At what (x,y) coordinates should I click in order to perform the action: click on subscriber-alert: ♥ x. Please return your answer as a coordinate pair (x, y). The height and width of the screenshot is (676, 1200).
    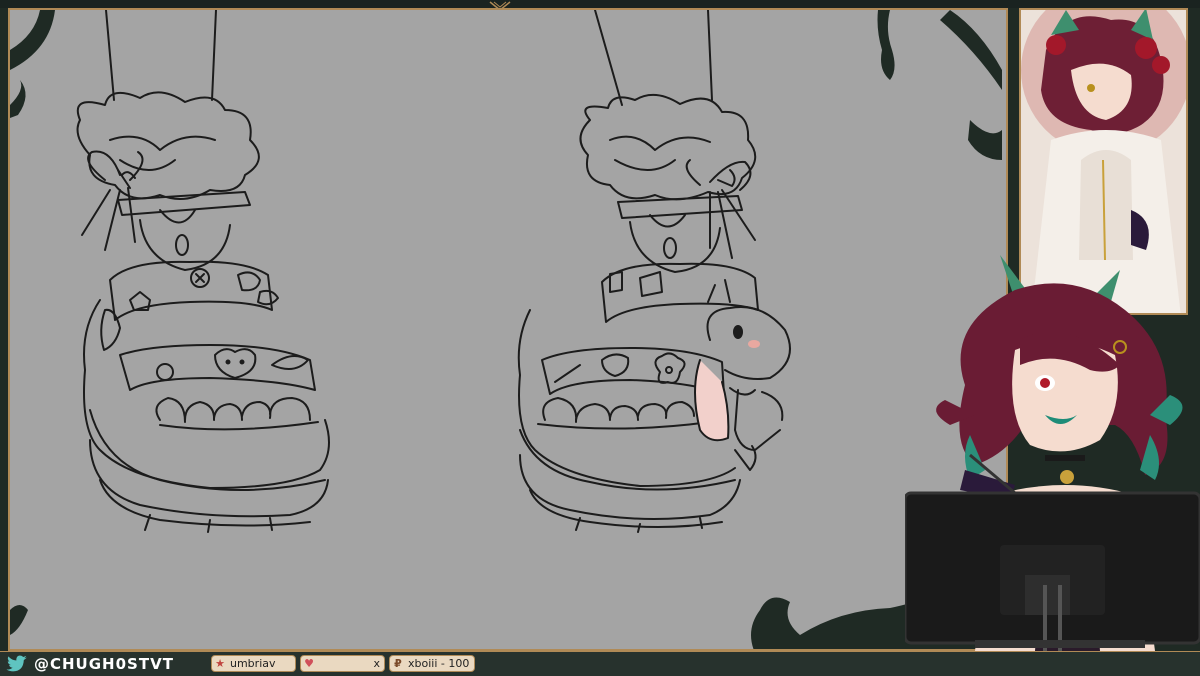
    Looking at the image, I should click on (342, 663).